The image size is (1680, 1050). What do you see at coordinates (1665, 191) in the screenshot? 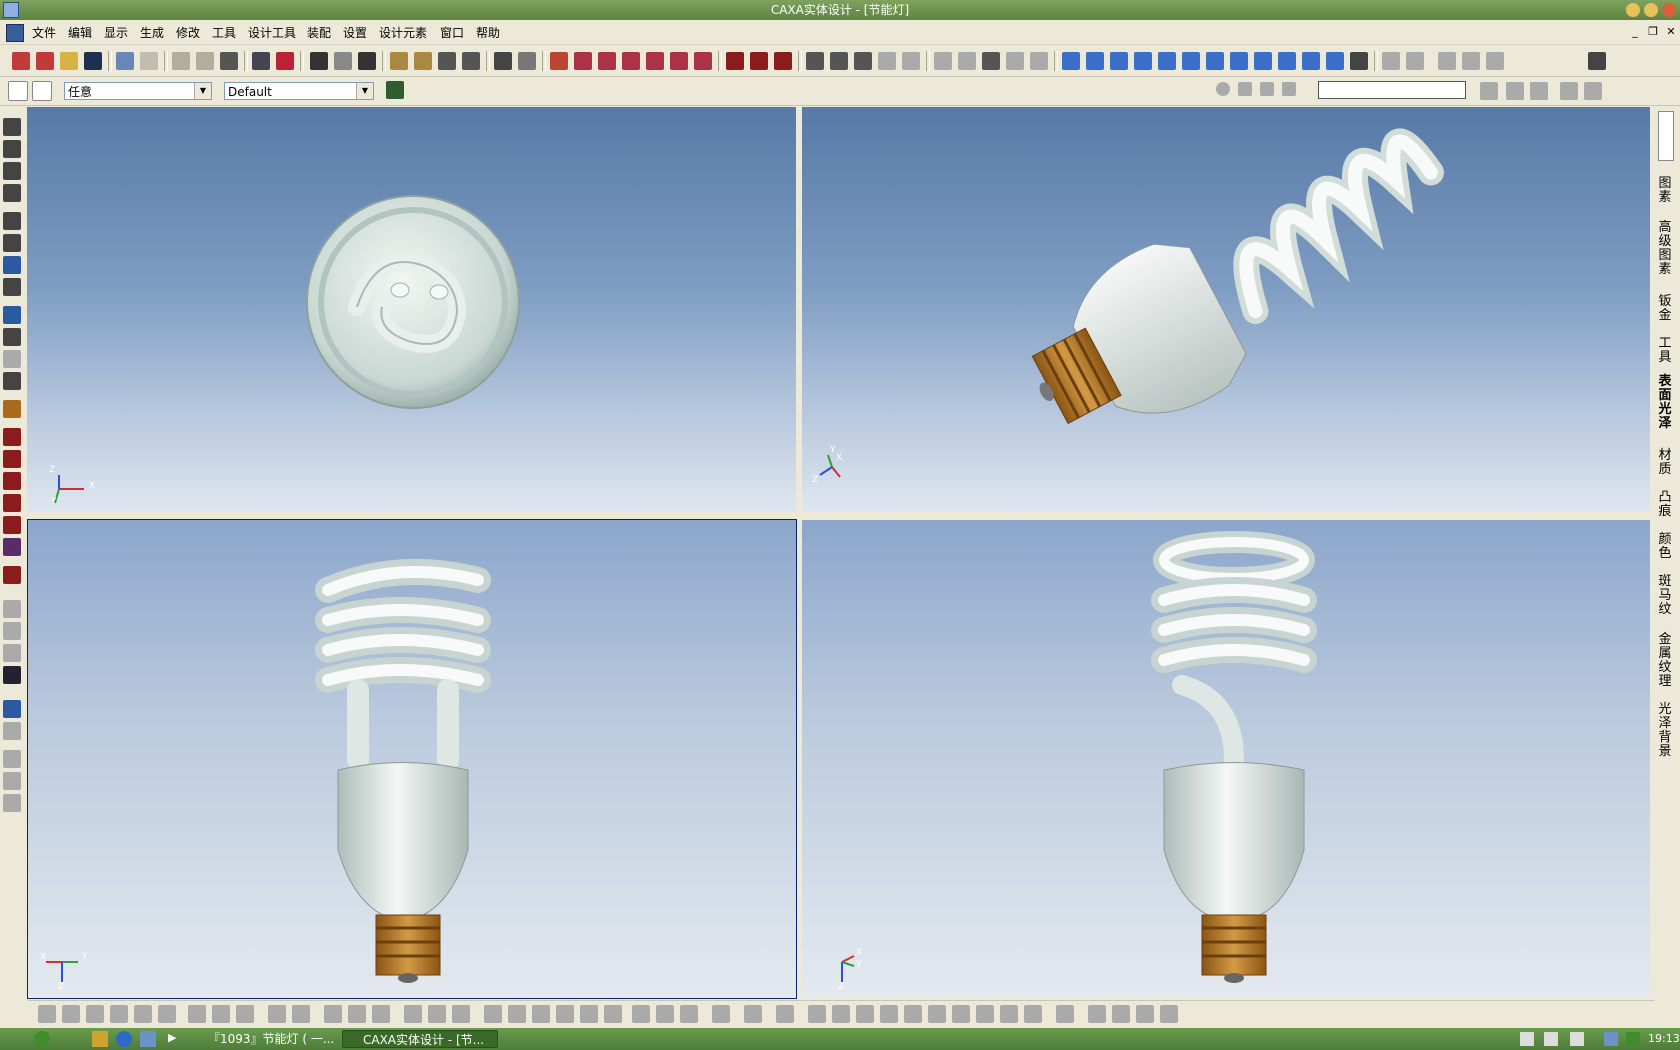
I see `tab-primitives: 图素` at bounding box center [1665, 191].